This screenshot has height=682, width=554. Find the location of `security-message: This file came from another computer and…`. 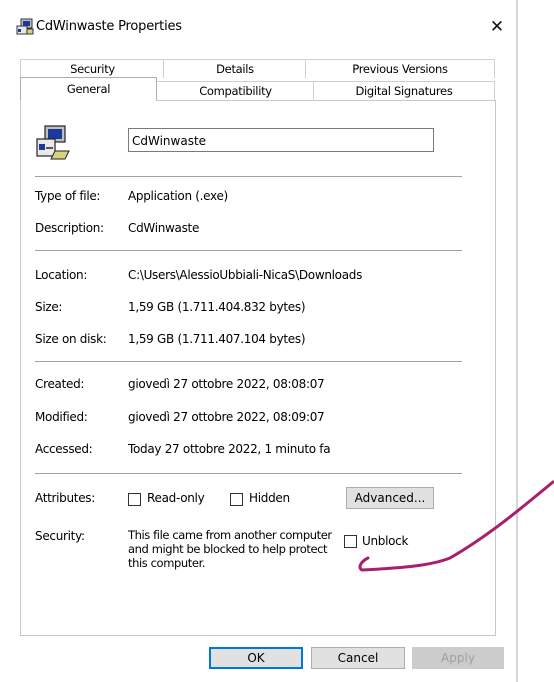

security-message: This file came from another computer and… is located at coordinates (230, 549).